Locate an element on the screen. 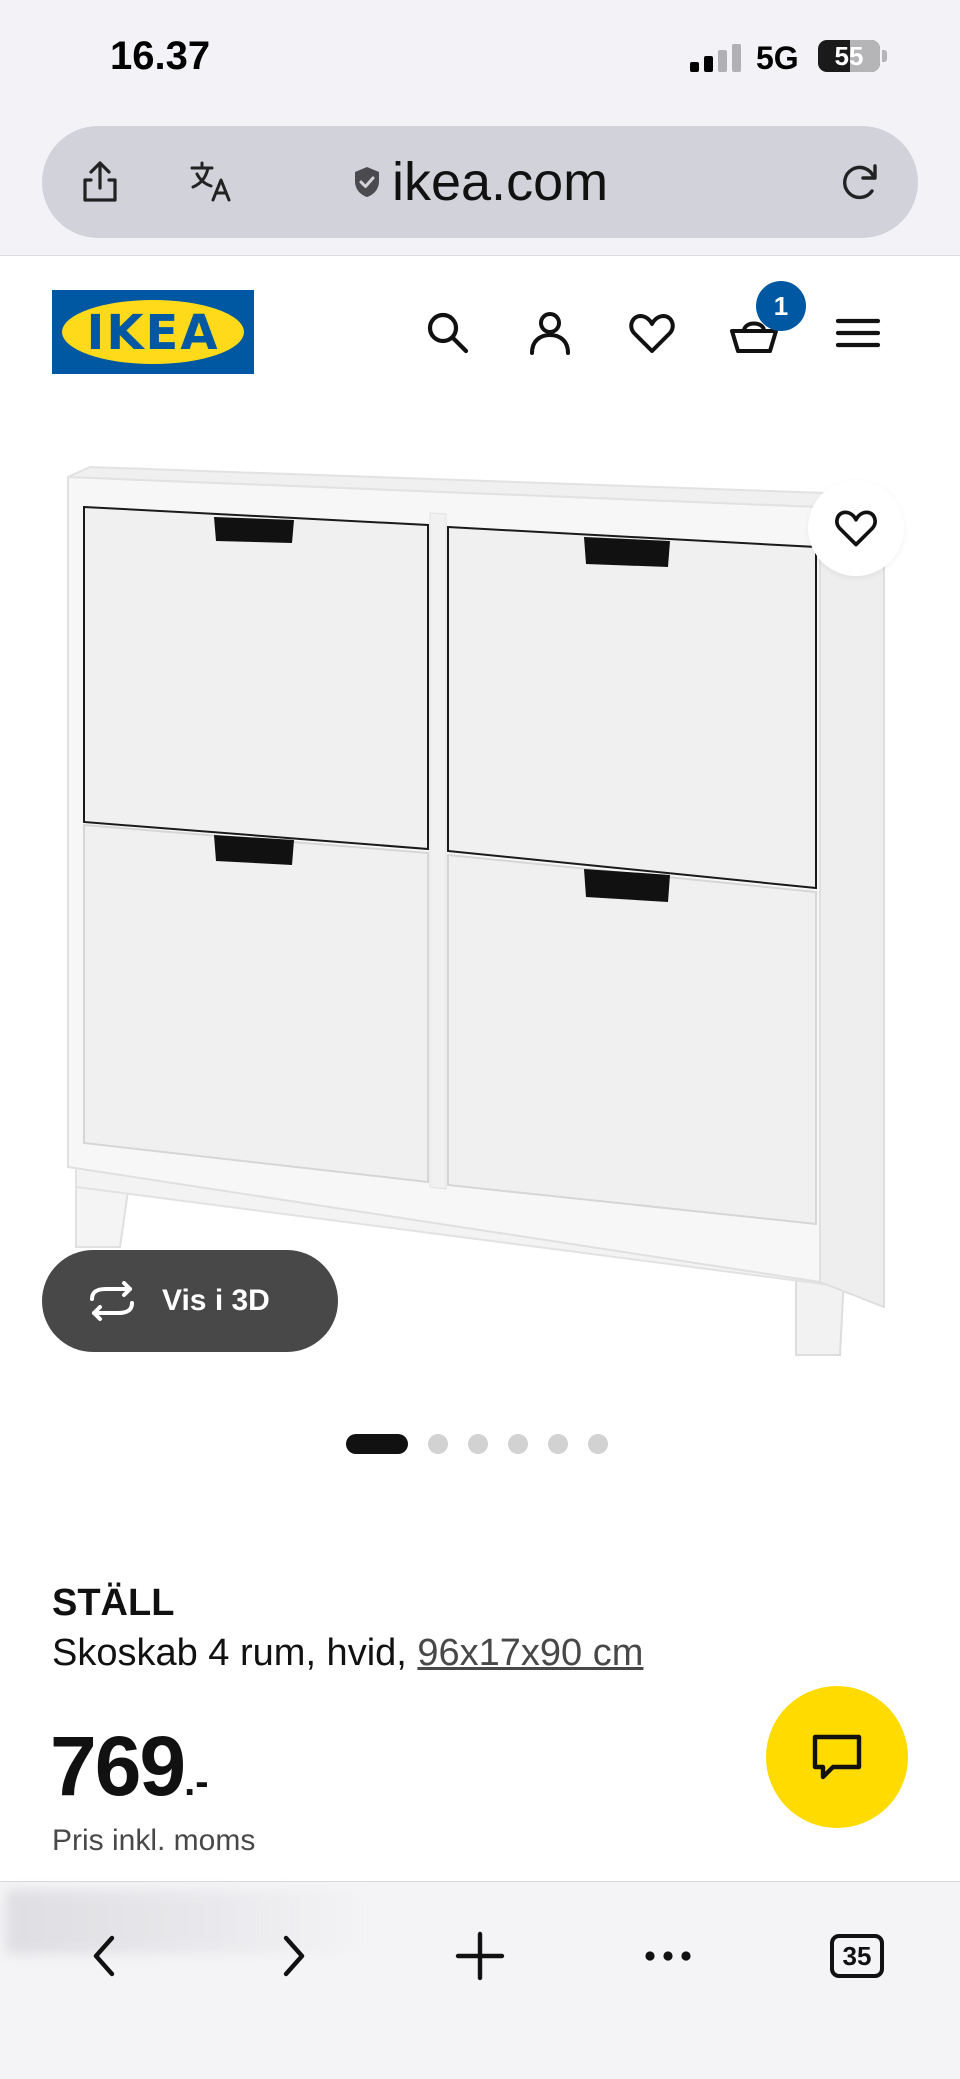 This screenshot has height=2079, width=960. site-header: IKEA 1 is located at coordinates (480, 317).